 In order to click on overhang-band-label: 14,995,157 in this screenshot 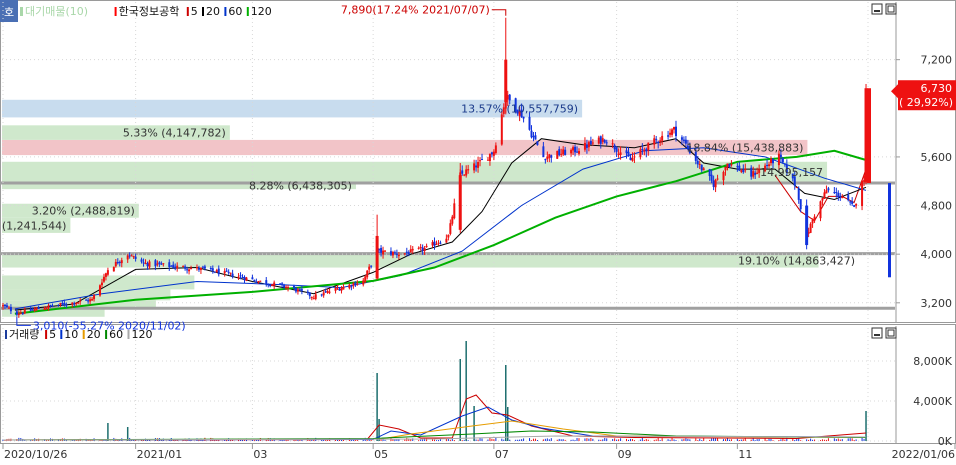, I will do `click(791, 172)`.